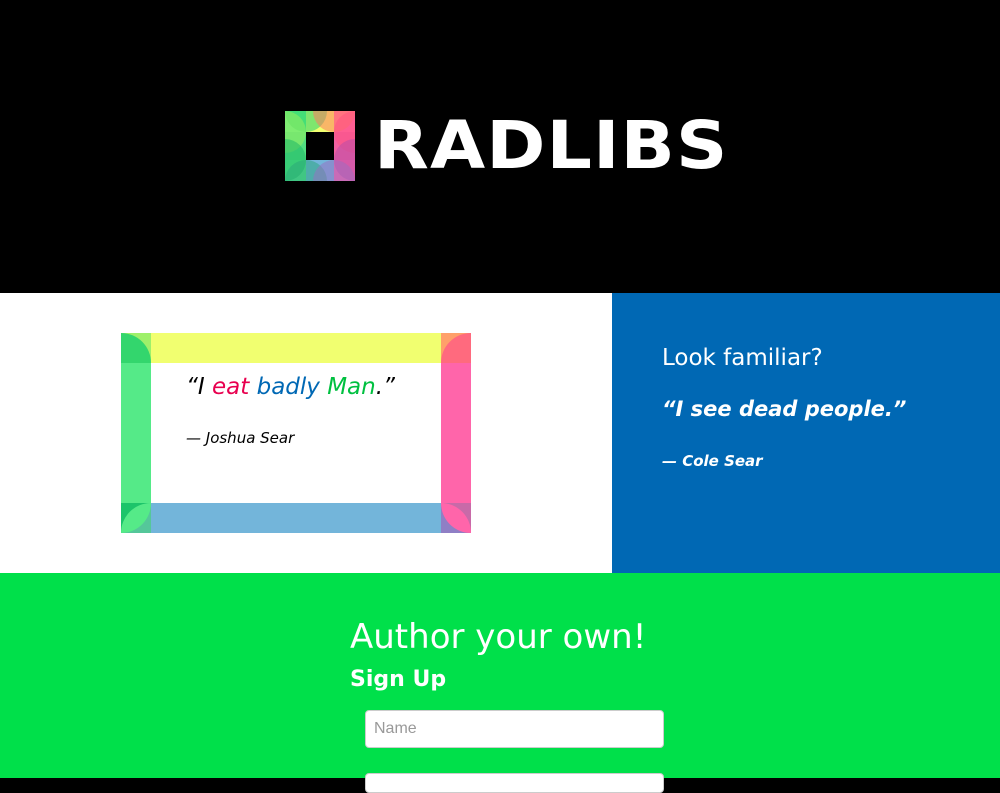 This screenshot has width=1000, height=793. What do you see at coordinates (199, 387) in the screenshot?
I see `quote-open: “I` at bounding box center [199, 387].